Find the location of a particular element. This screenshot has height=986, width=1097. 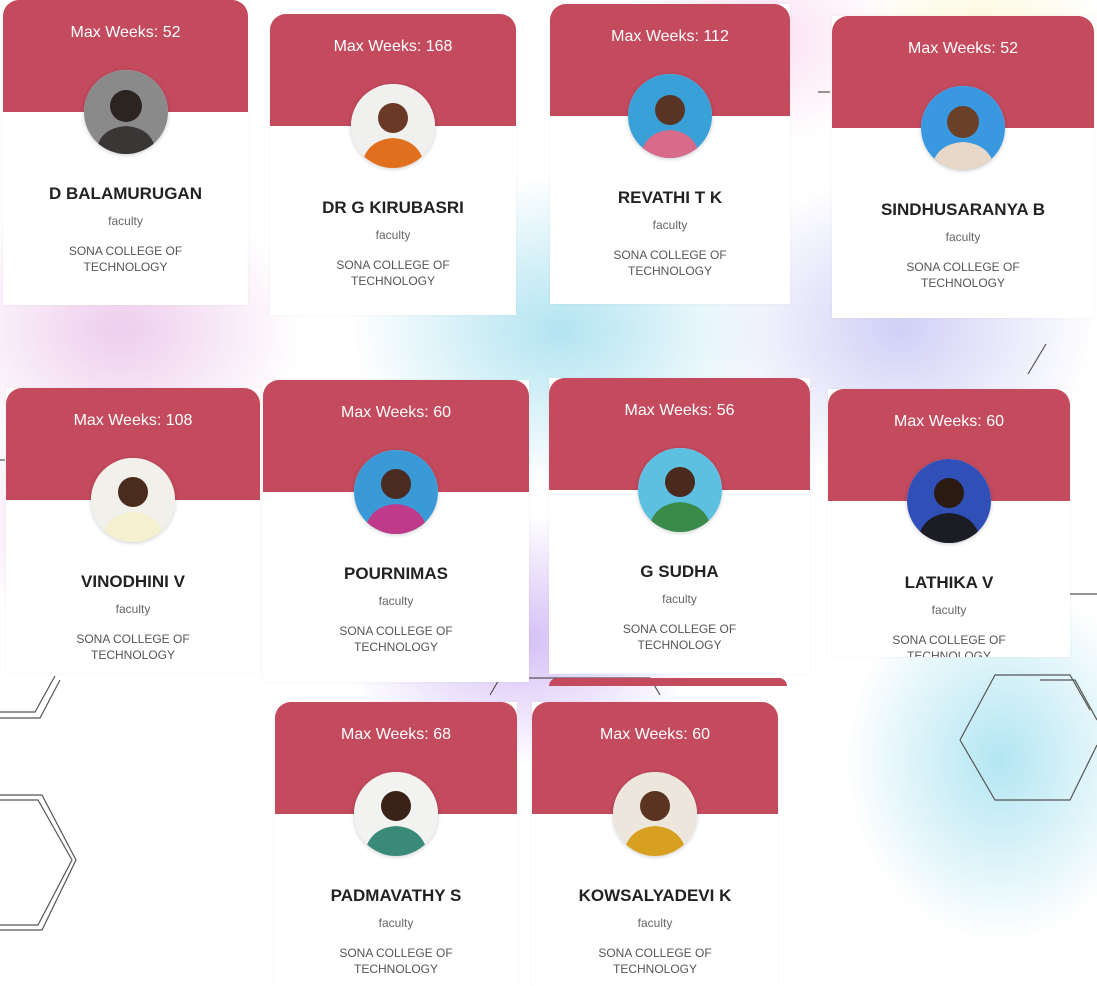

faculty-name: D BALAMURUGAN is located at coordinates (125, 193).